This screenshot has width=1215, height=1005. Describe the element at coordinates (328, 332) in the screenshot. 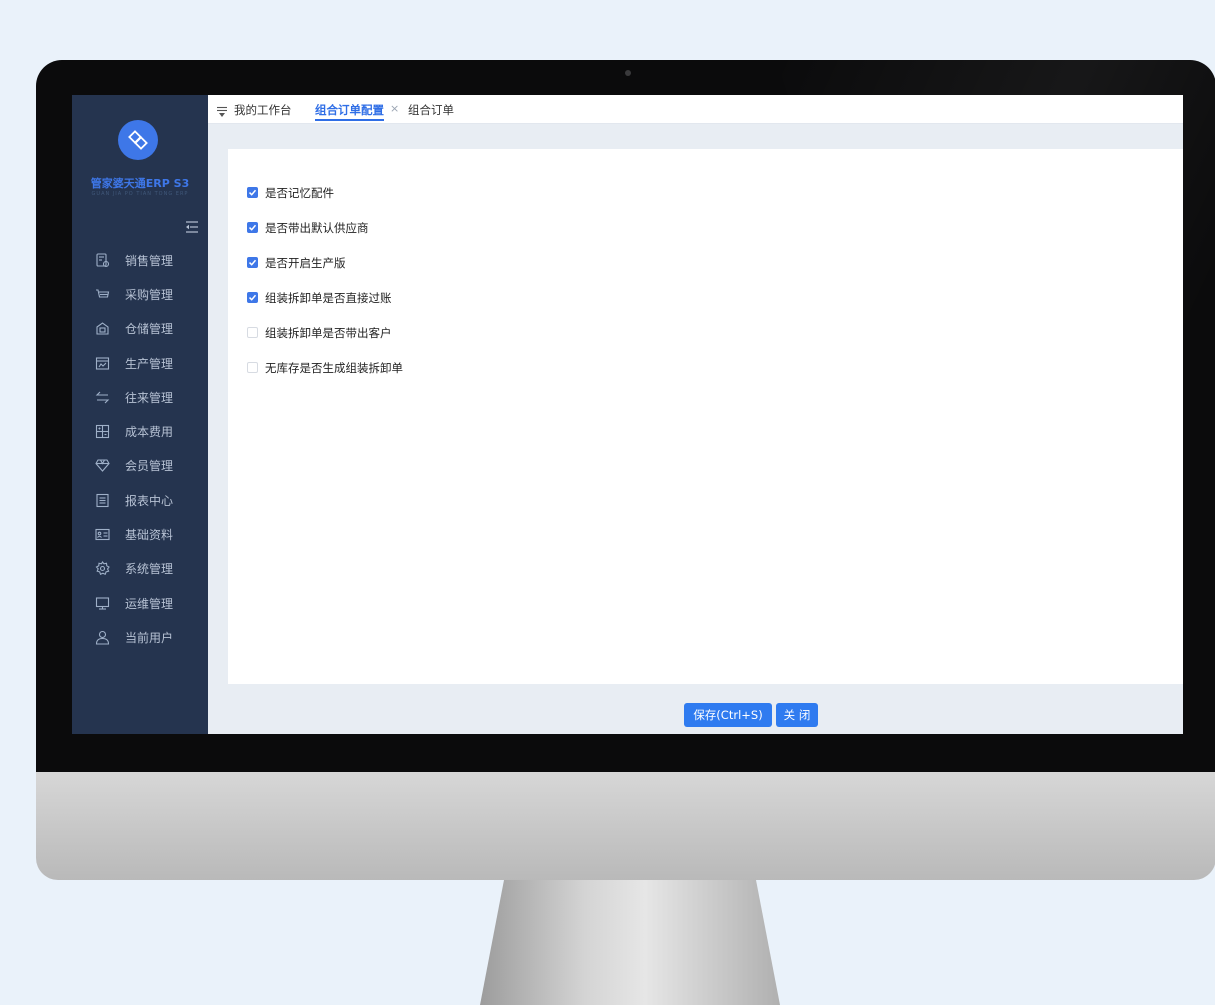

I see `option-label: 组装拆卸单是否带出客户` at that location.